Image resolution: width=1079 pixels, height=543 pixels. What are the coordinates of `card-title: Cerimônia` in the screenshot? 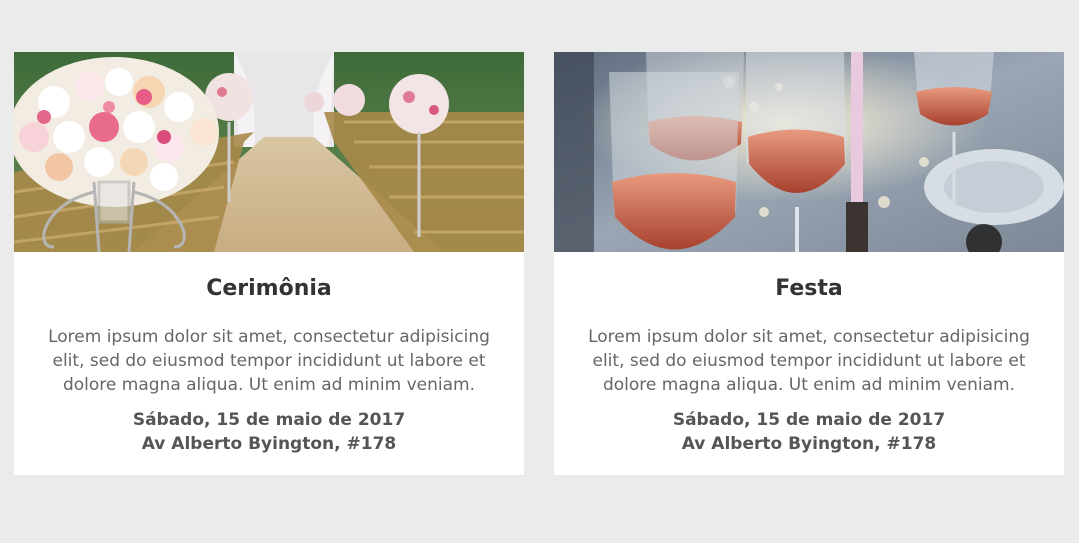 It's located at (269, 288).